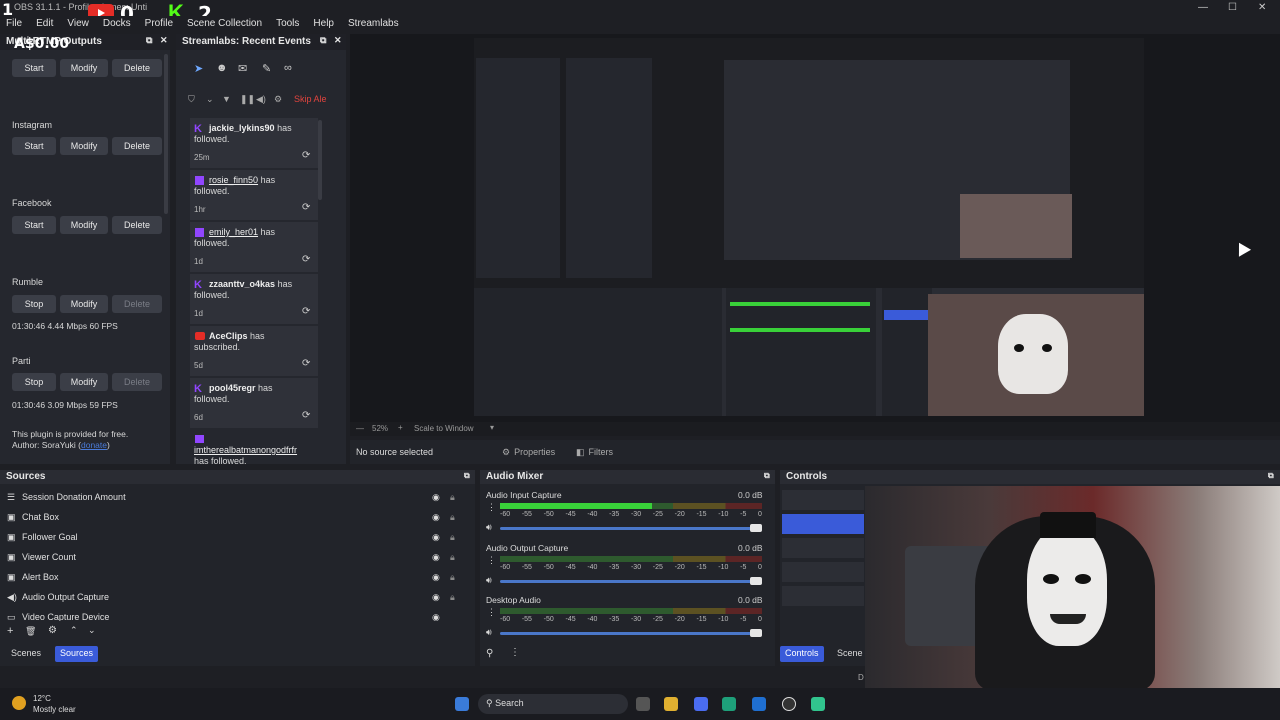  What do you see at coordinates (198, 68) in the screenshot?
I see `send-icon: ➤` at bounding box center [198, 68].